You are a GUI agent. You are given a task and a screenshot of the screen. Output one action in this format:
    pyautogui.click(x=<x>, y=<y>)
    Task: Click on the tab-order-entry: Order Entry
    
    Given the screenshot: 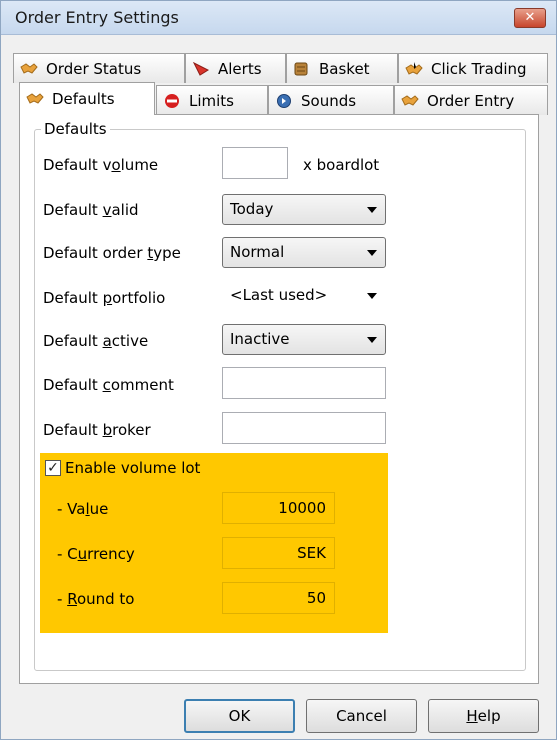 What is the action you would take?
    pyautogui.click(x=471, y=100)
    